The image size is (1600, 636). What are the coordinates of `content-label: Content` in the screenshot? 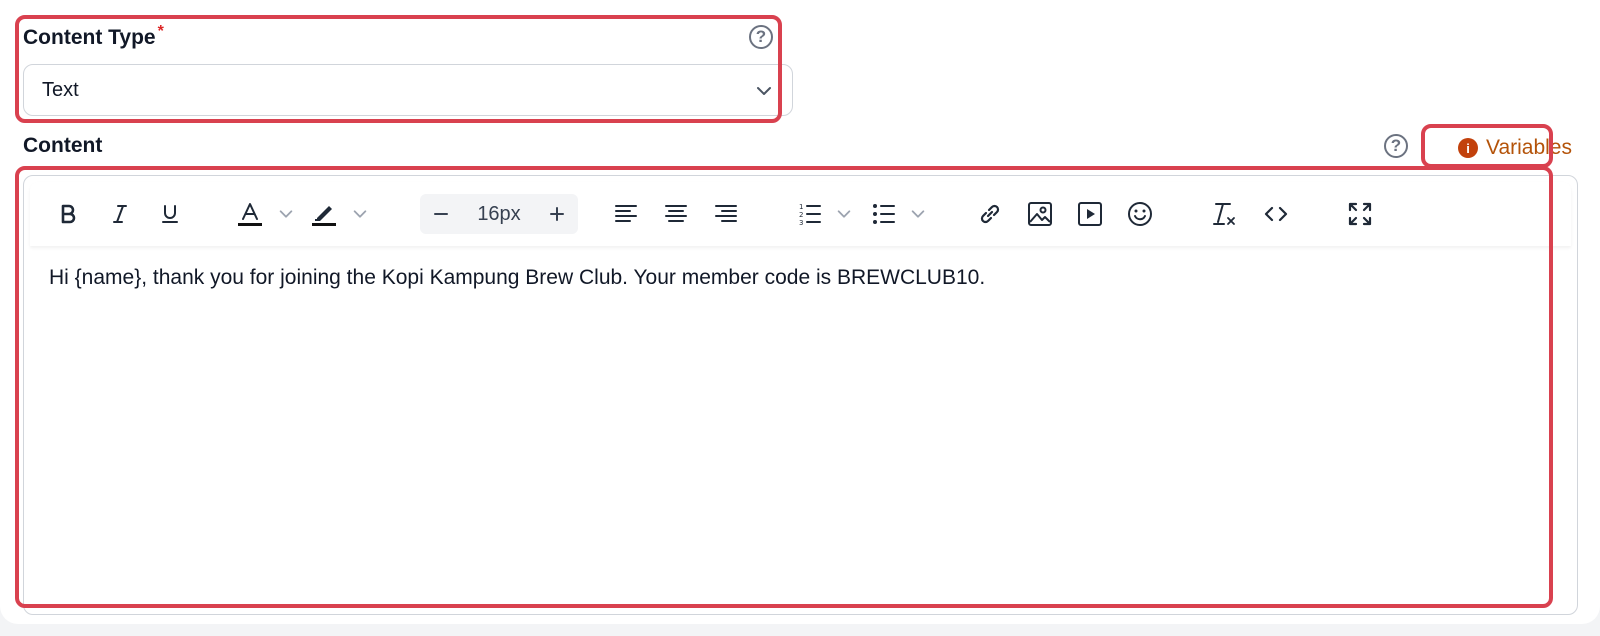 It's located at (63, 145).